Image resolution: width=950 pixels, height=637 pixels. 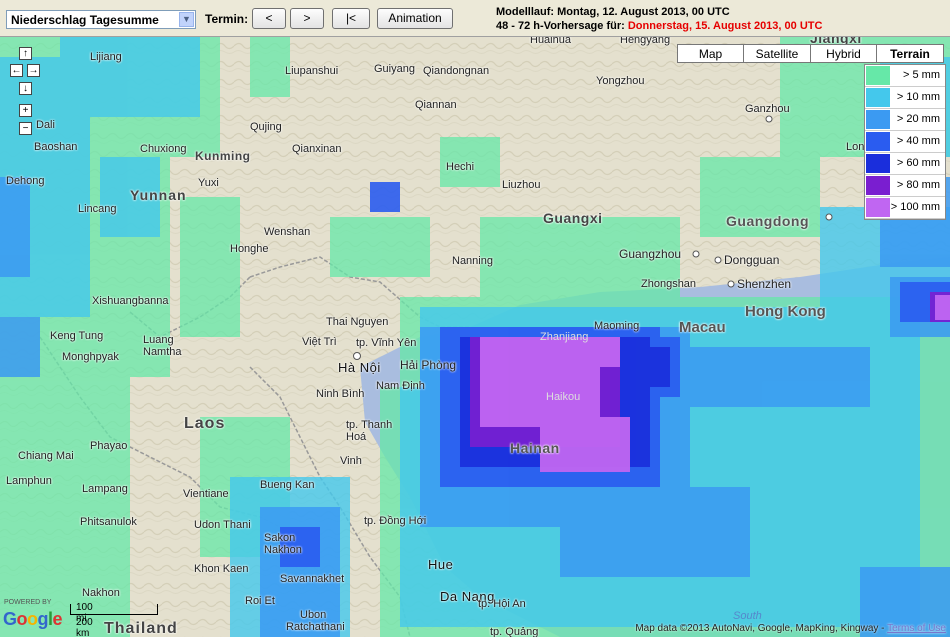 What do you see at coordinates (915, 207) in the screenshot?
I see `legend-label: > 100 mm` at bounding box center [915, 207].